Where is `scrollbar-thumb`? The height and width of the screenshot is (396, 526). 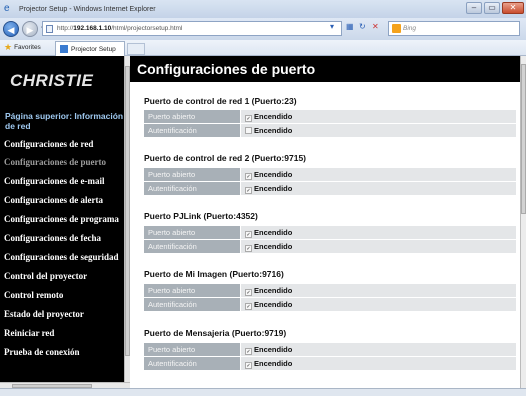 scrollbar-thumb is located at coordinates (523, 139).